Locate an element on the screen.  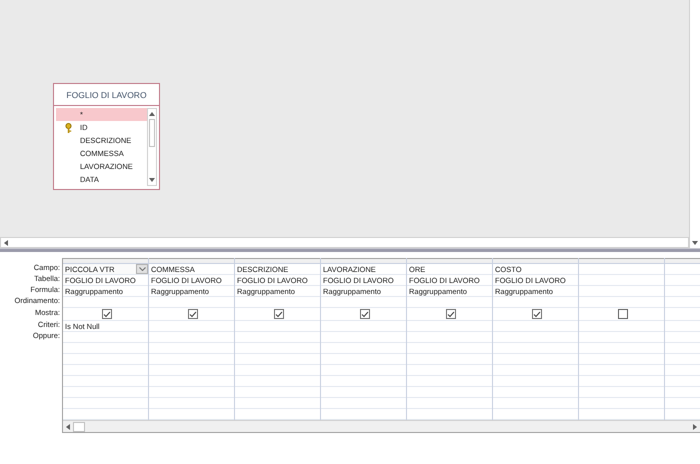
table-title: FOGLIO DI LAVORO is located at coordinates (106, 95).